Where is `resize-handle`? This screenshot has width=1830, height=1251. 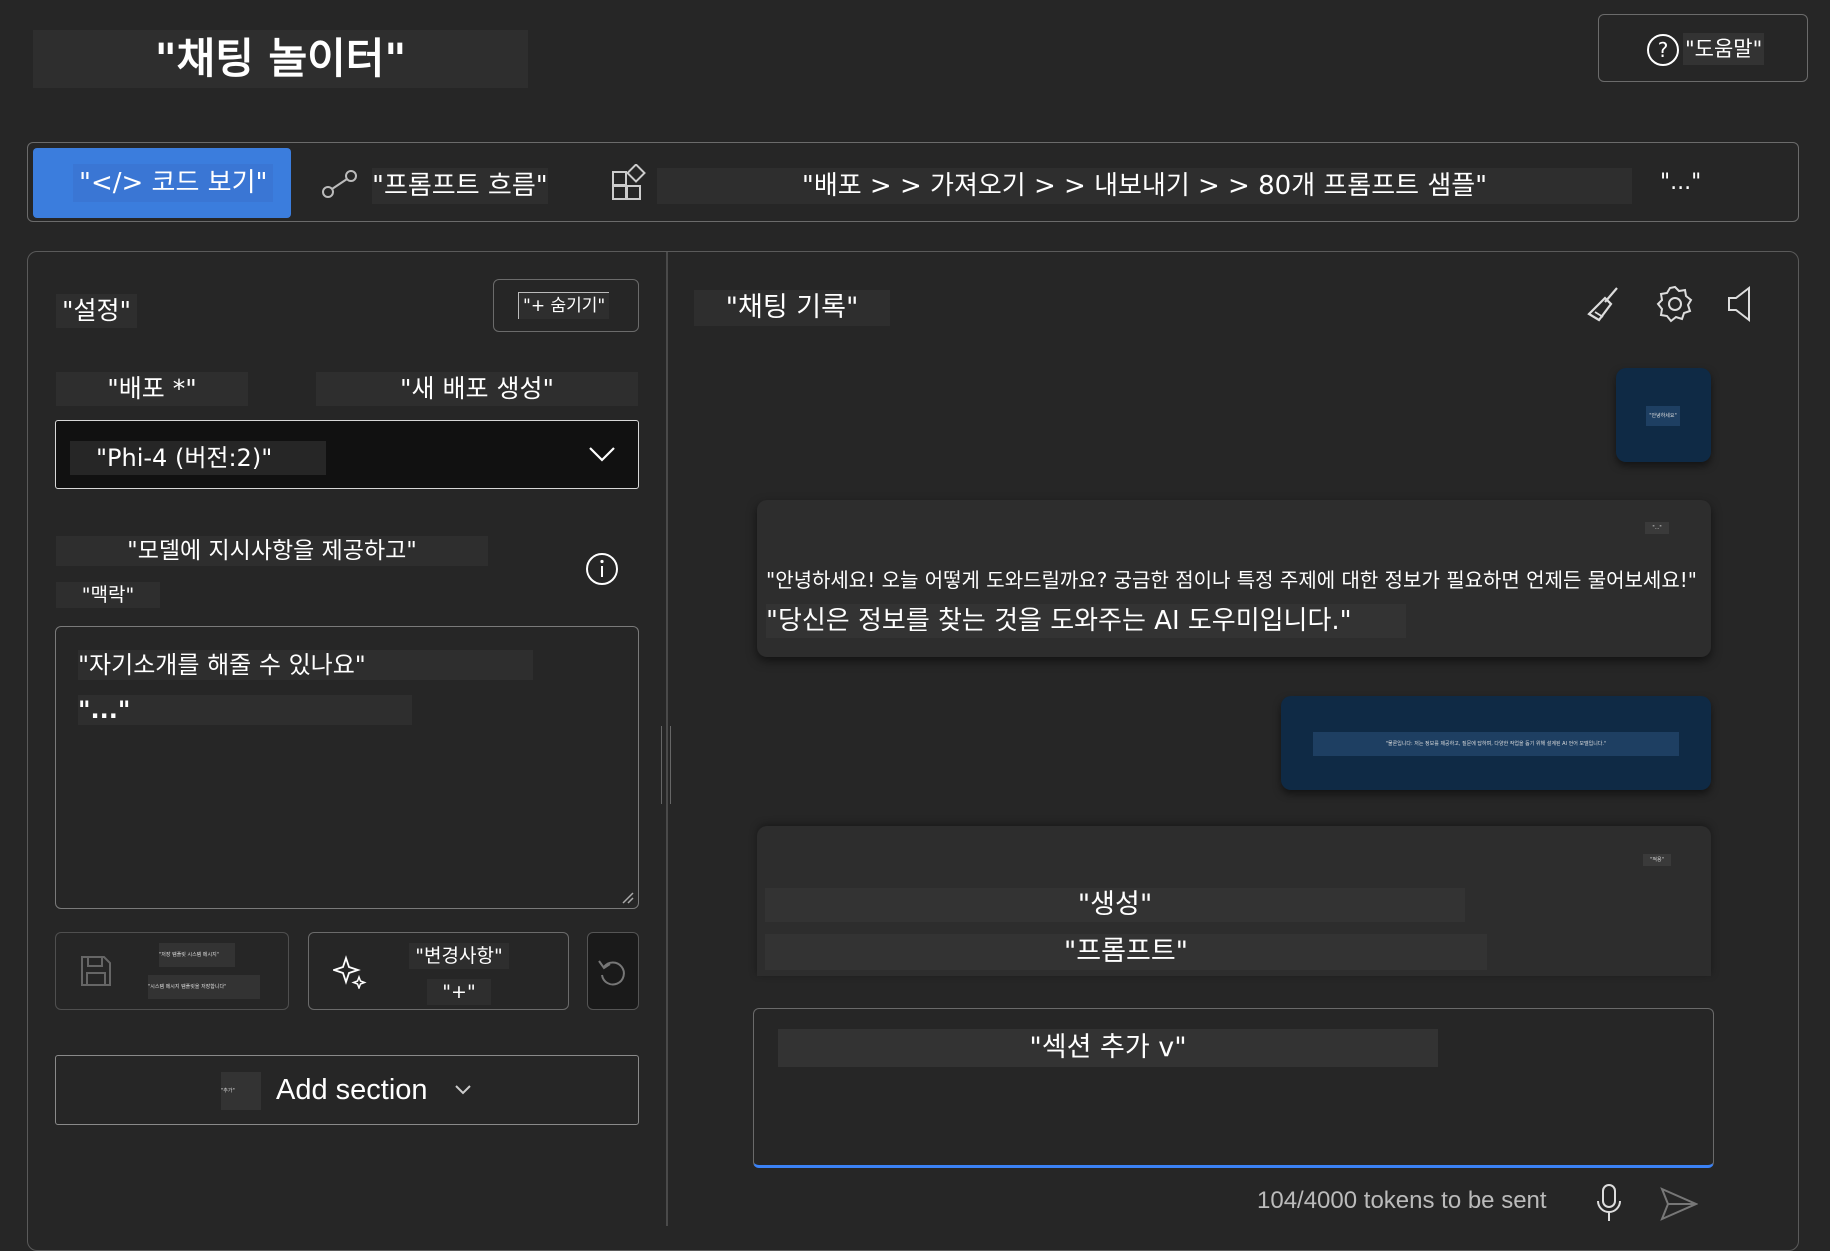 resize-handle is located at coordinates (666, 765).